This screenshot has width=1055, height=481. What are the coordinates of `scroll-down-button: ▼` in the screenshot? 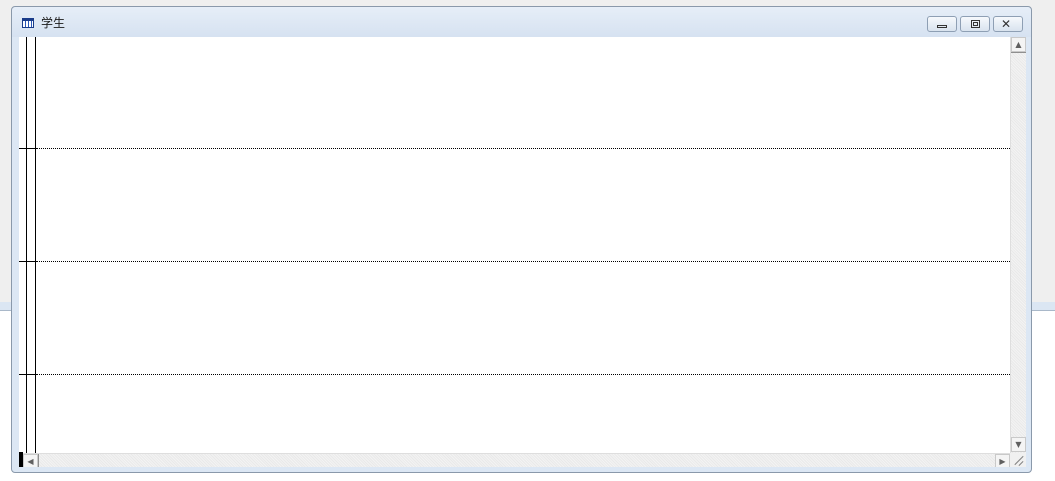 It's located at (1018, 444).